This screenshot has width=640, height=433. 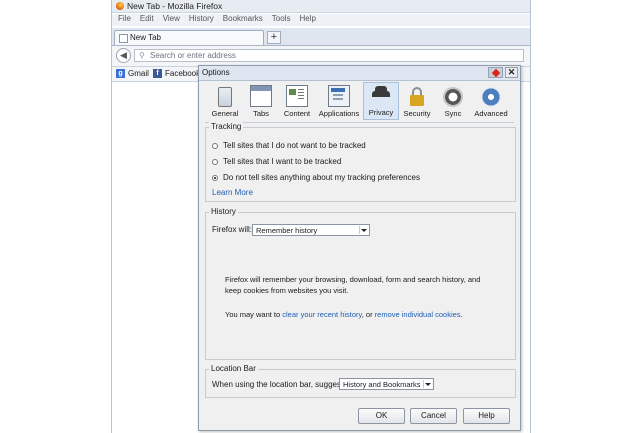 What do you see at coordinates (225, 97) in the screenshot?
I see `general-icon` at bounding box center [225, 97].